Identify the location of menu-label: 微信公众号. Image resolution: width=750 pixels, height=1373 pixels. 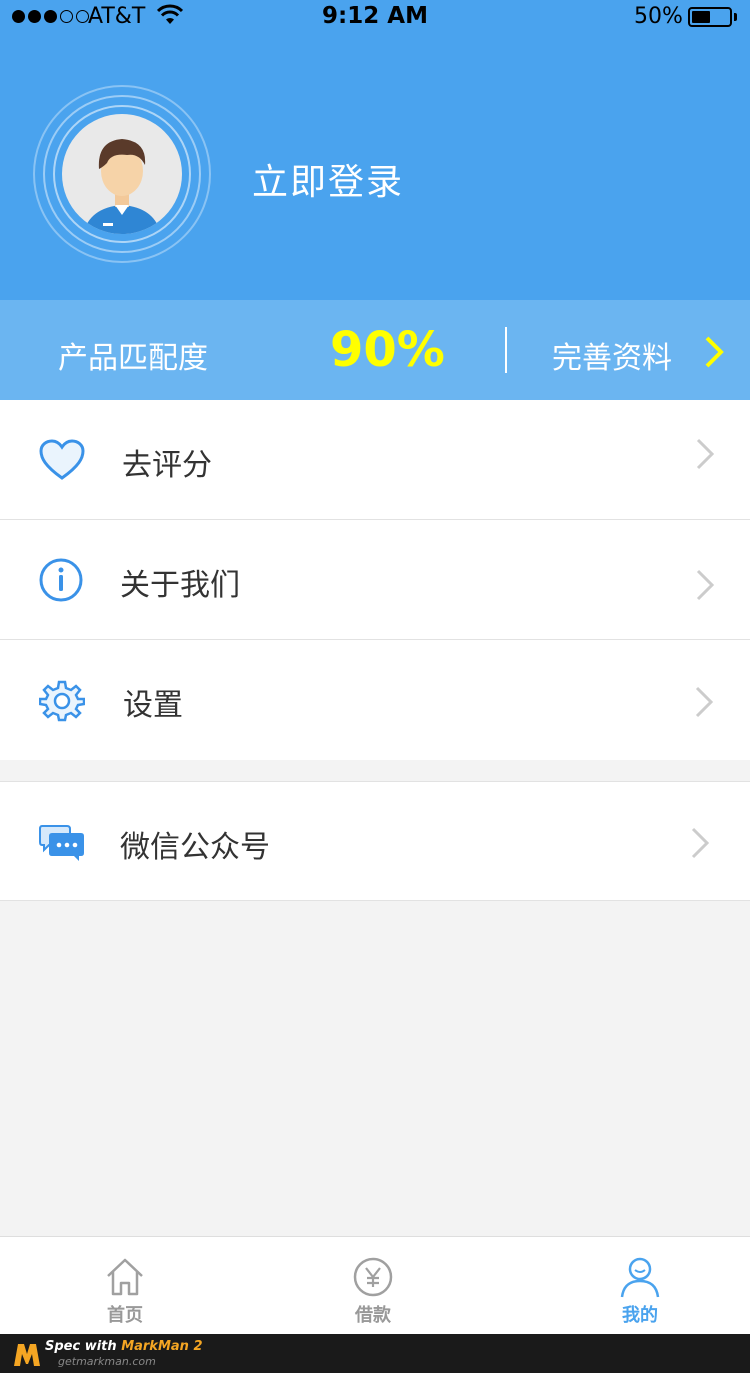
(195, 847).